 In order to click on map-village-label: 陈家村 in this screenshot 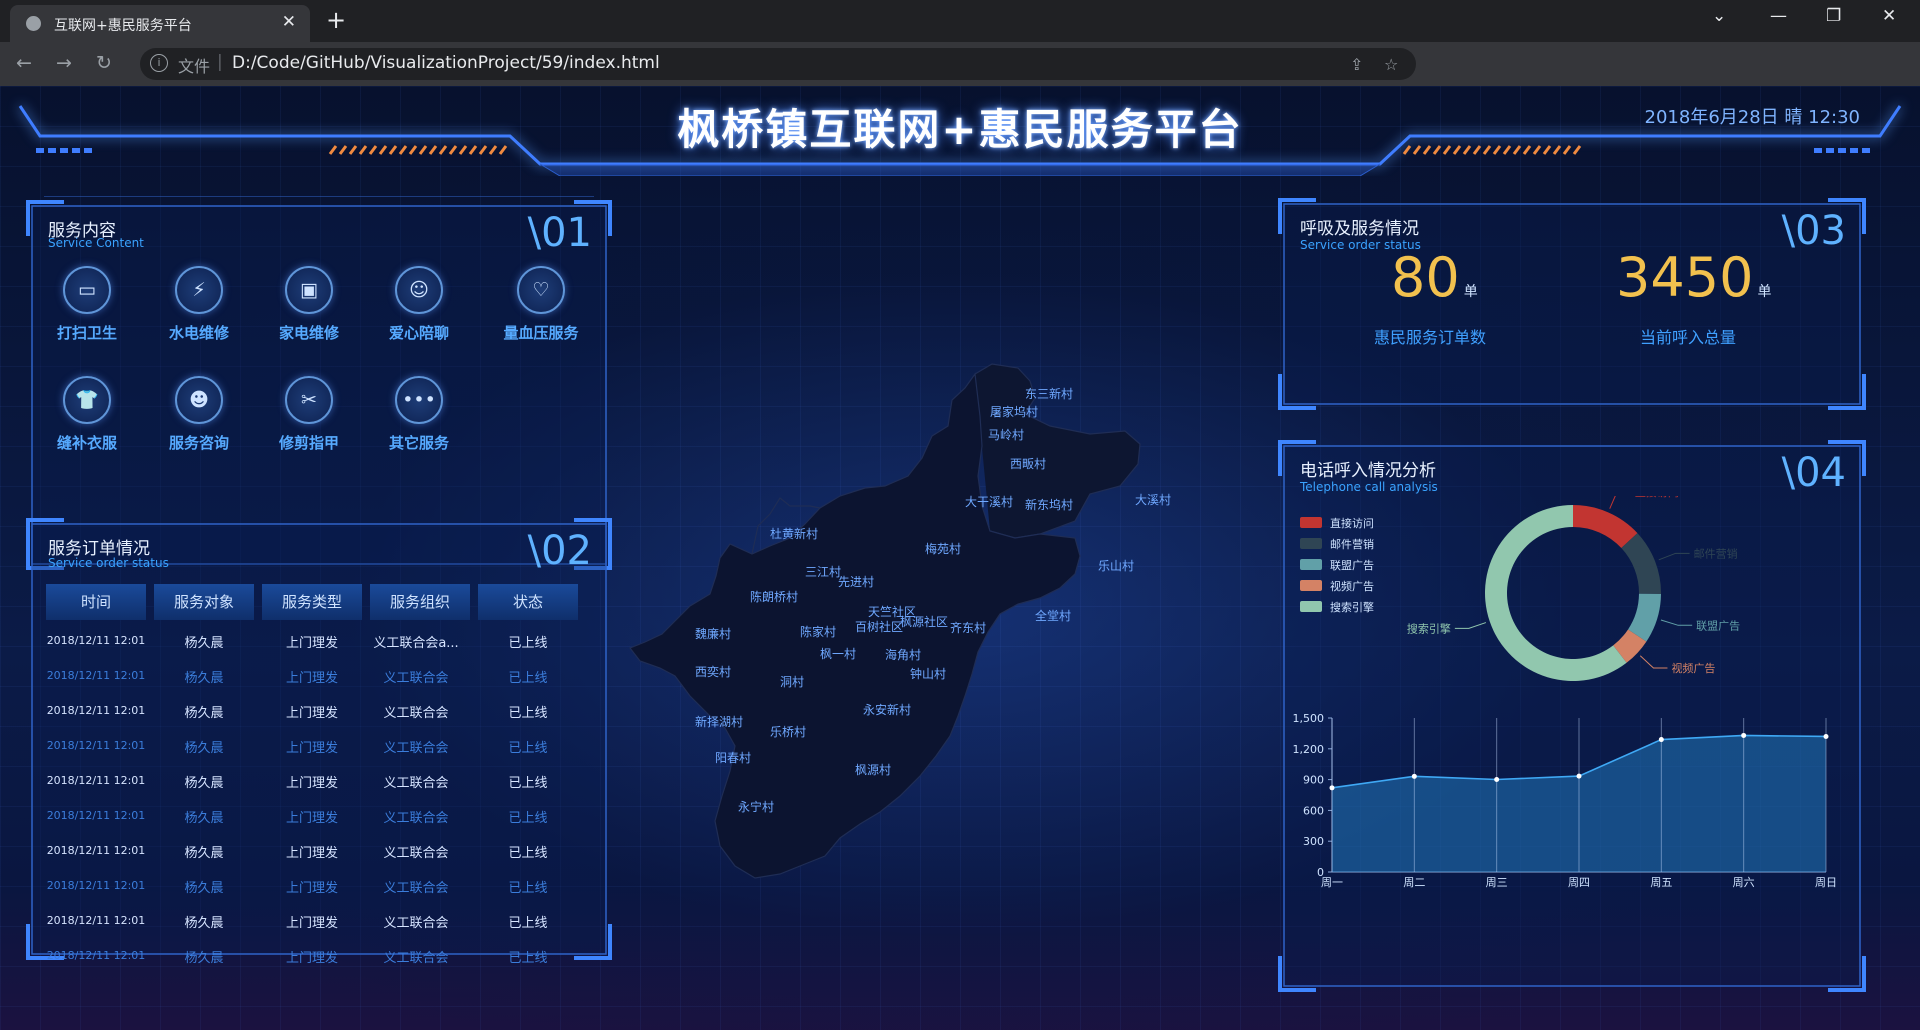, I will do `click(818, 631)`.